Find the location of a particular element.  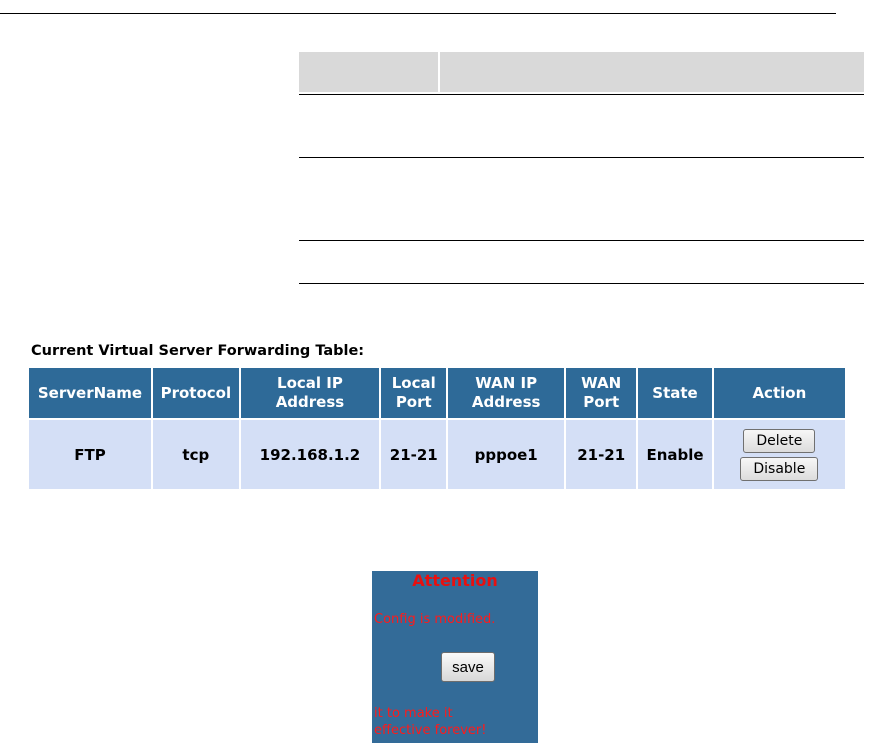

page-top-rule is located at coordinates (418, 13).